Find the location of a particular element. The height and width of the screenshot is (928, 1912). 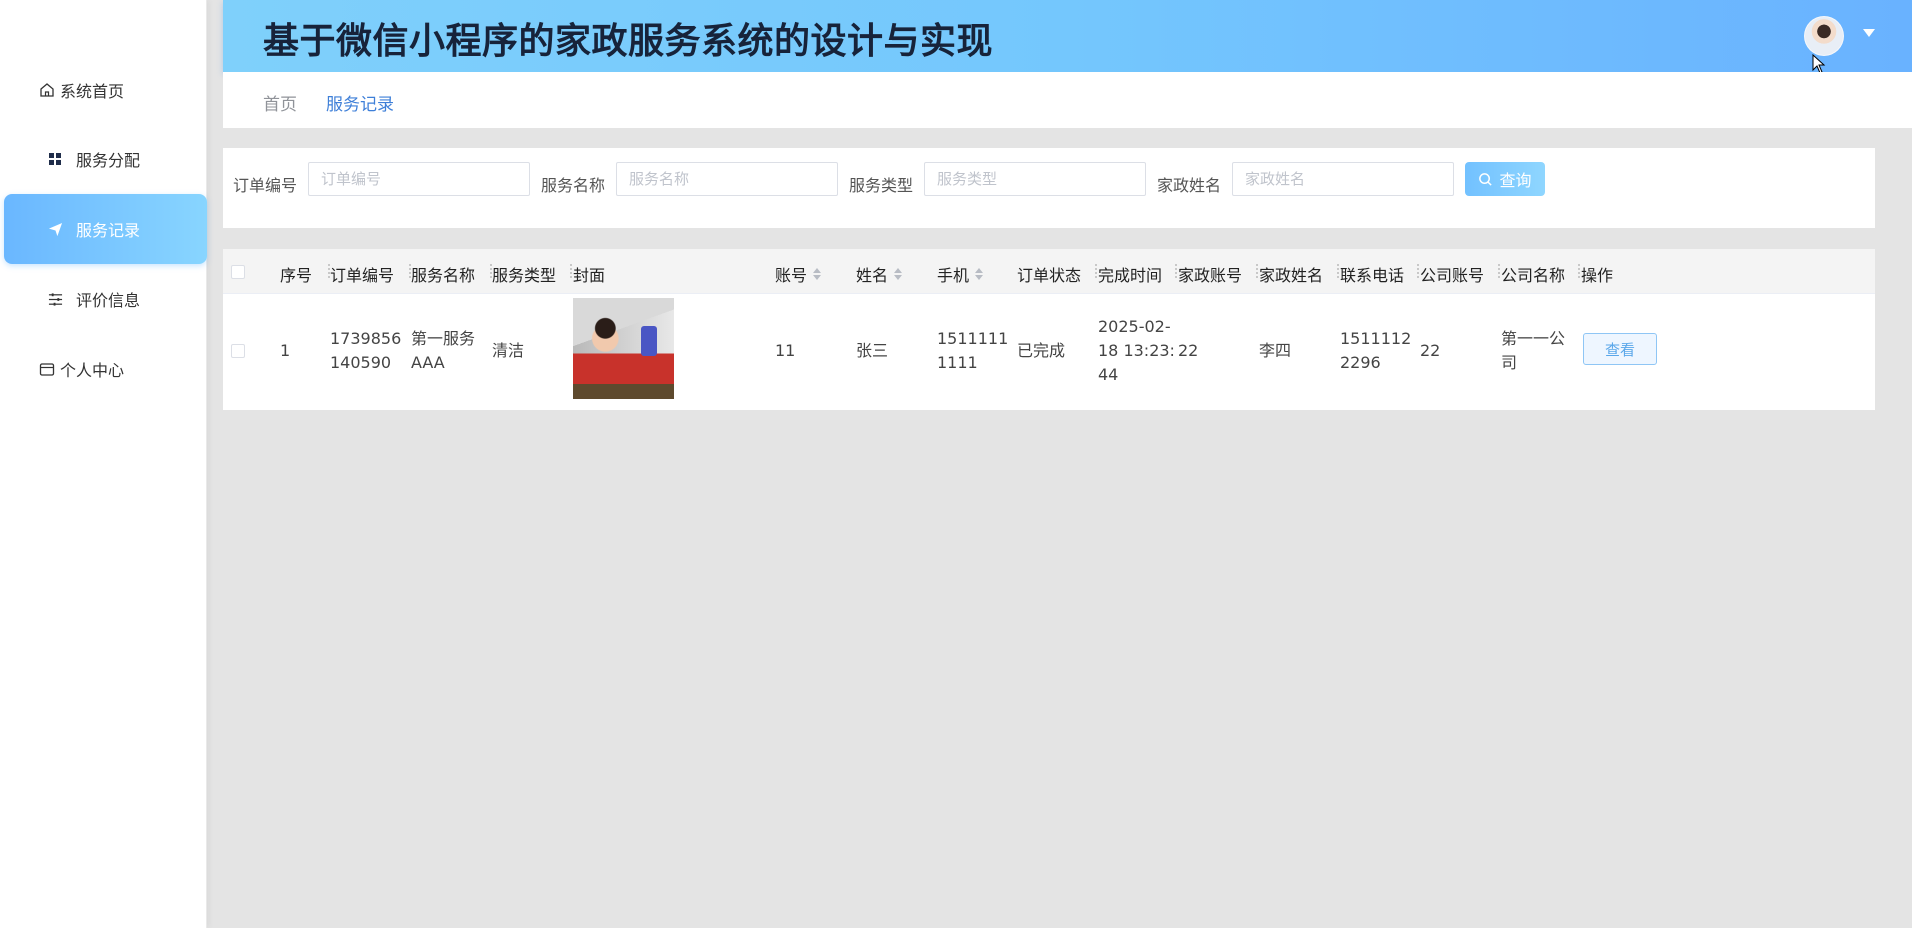

sidebar-item-reviews: 评价信息 is located at coordinates (105, 299).